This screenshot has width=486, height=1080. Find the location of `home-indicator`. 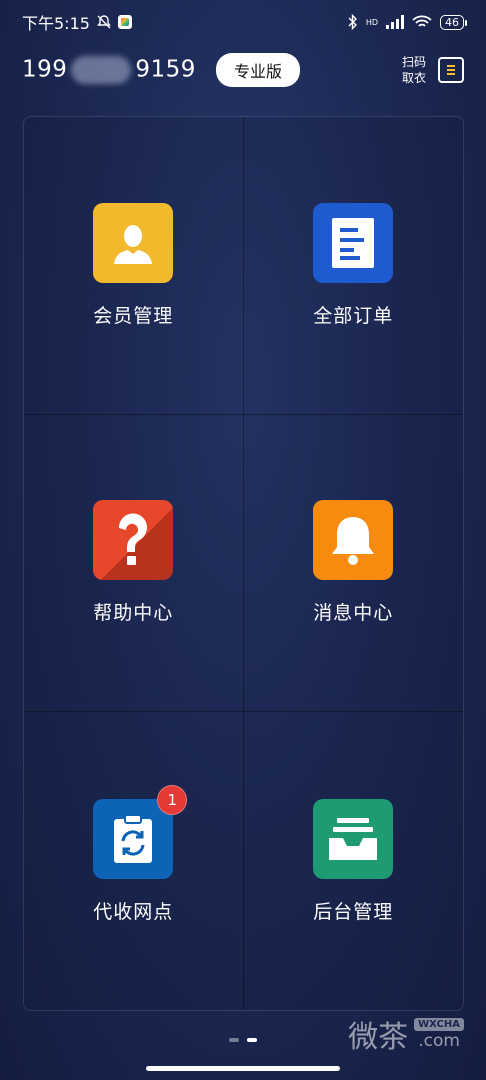

home-indicator is located at coordinates (243, 1068).